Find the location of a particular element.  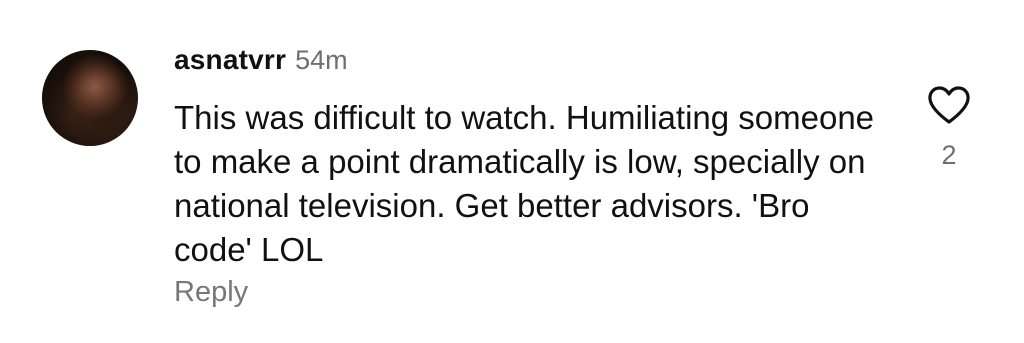

comment-timestamp: 54m is located at coordinates (321, 60).